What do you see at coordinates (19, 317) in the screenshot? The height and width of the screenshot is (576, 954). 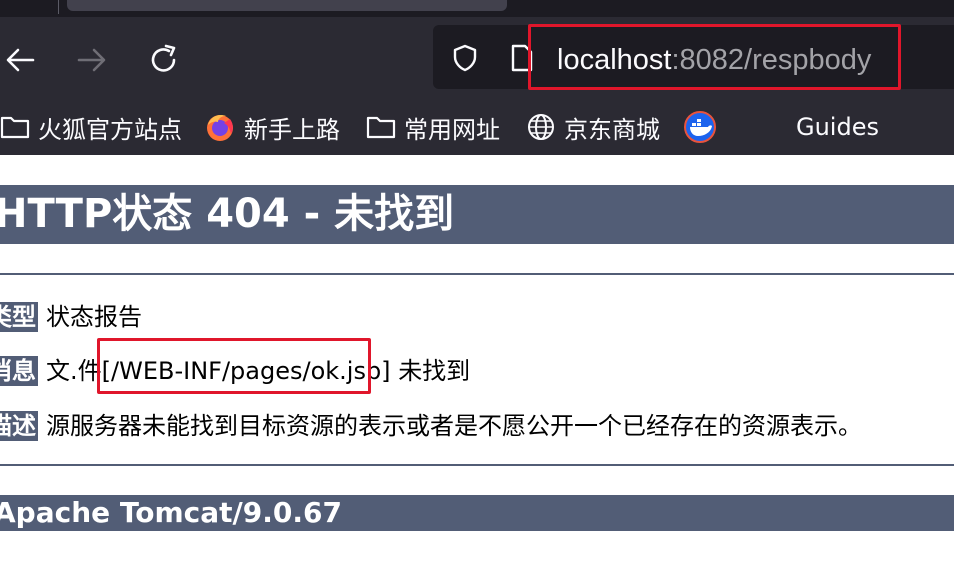 I see `type-label: 类型` at bounding box center [19, 317].